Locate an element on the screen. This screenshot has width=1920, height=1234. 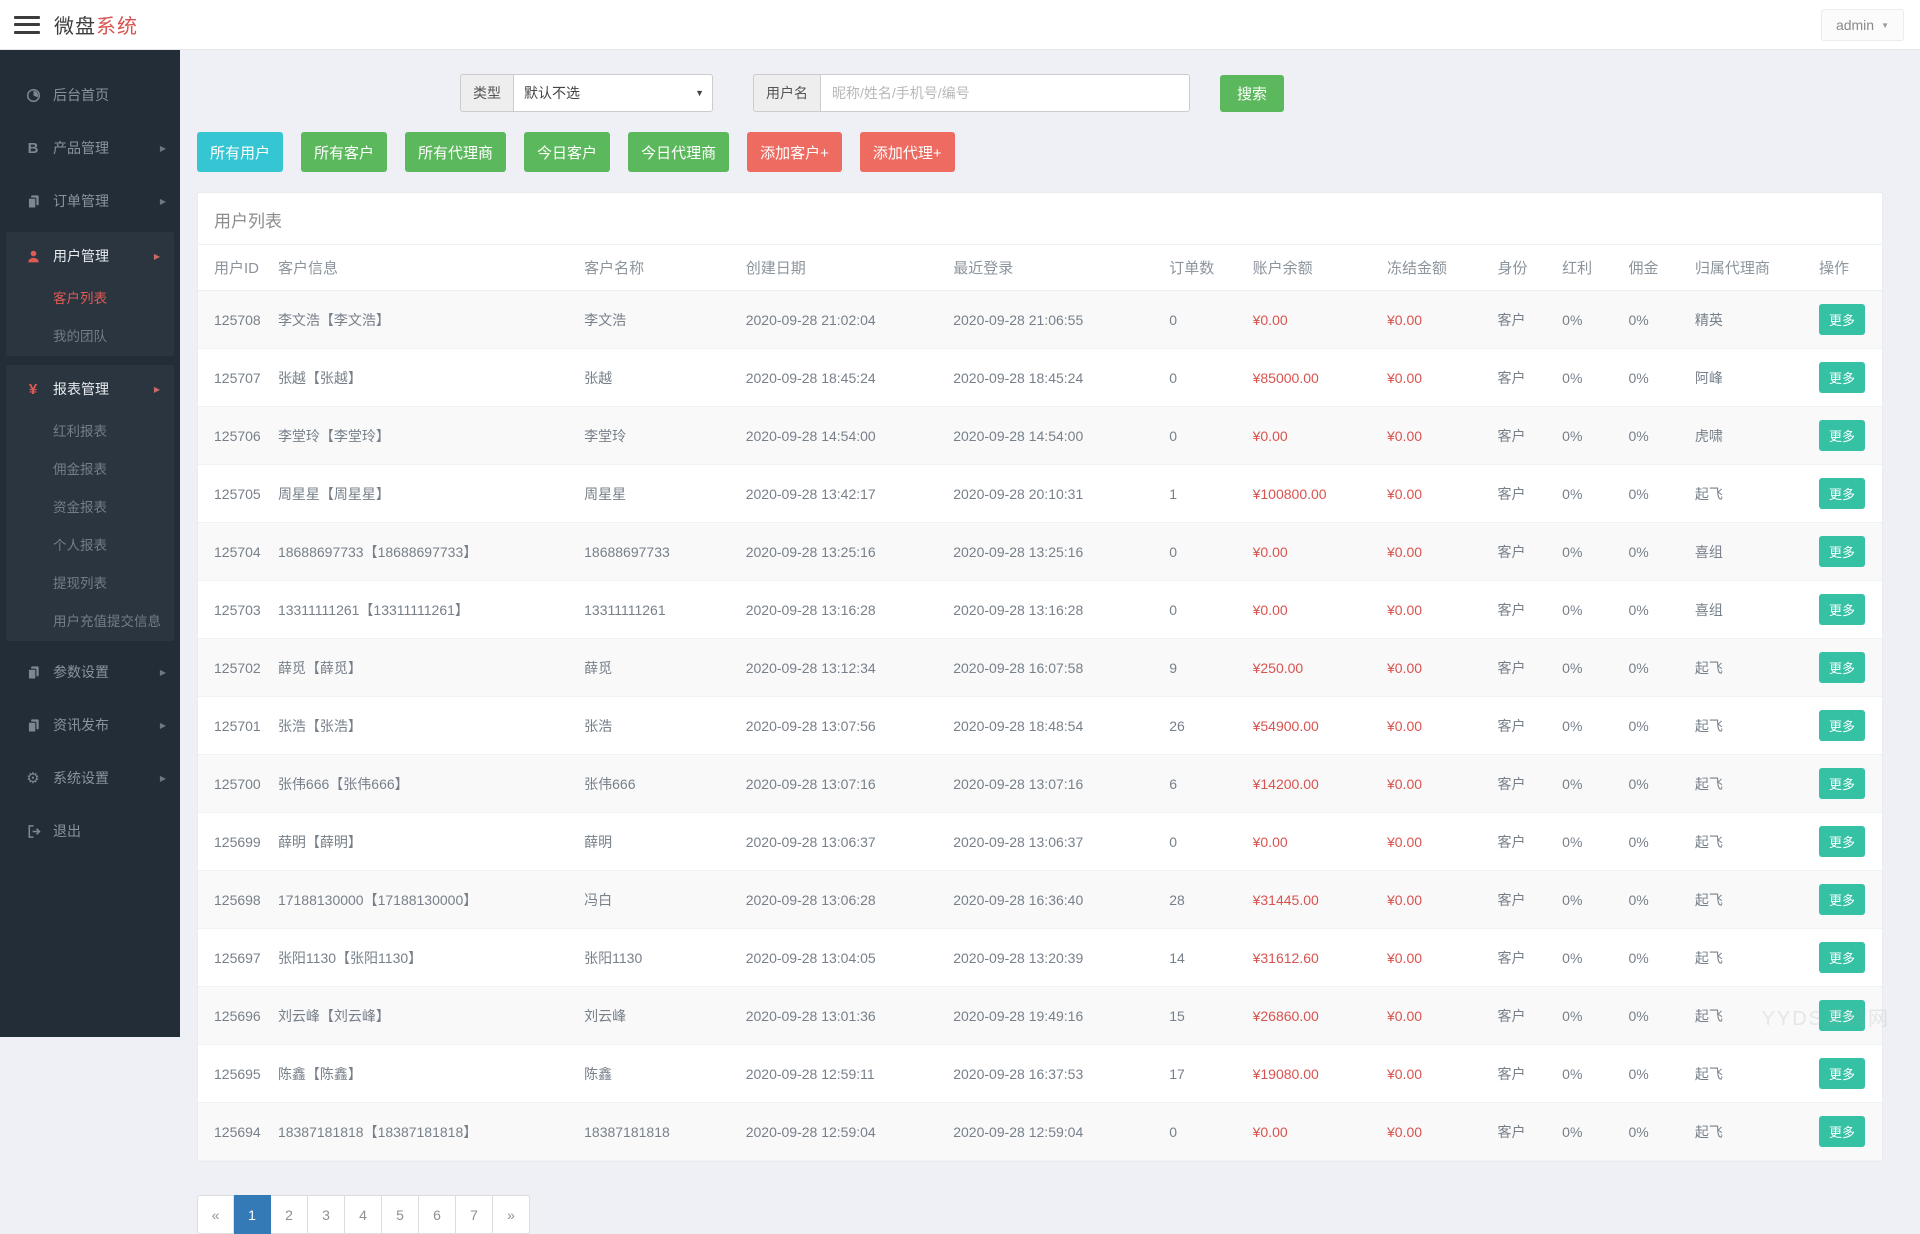
sidebar-subitem: 提现列表 is located at coordinates (90, 582).